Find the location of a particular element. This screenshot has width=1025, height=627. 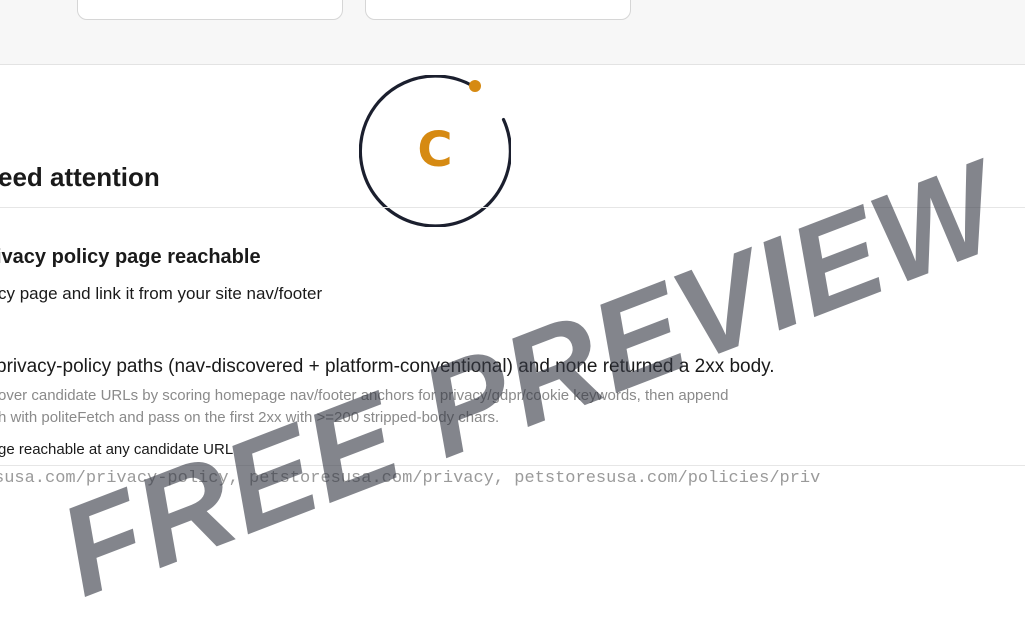

issue-status: ge reachable at any candidate URL is located at coordinates (117, 449).